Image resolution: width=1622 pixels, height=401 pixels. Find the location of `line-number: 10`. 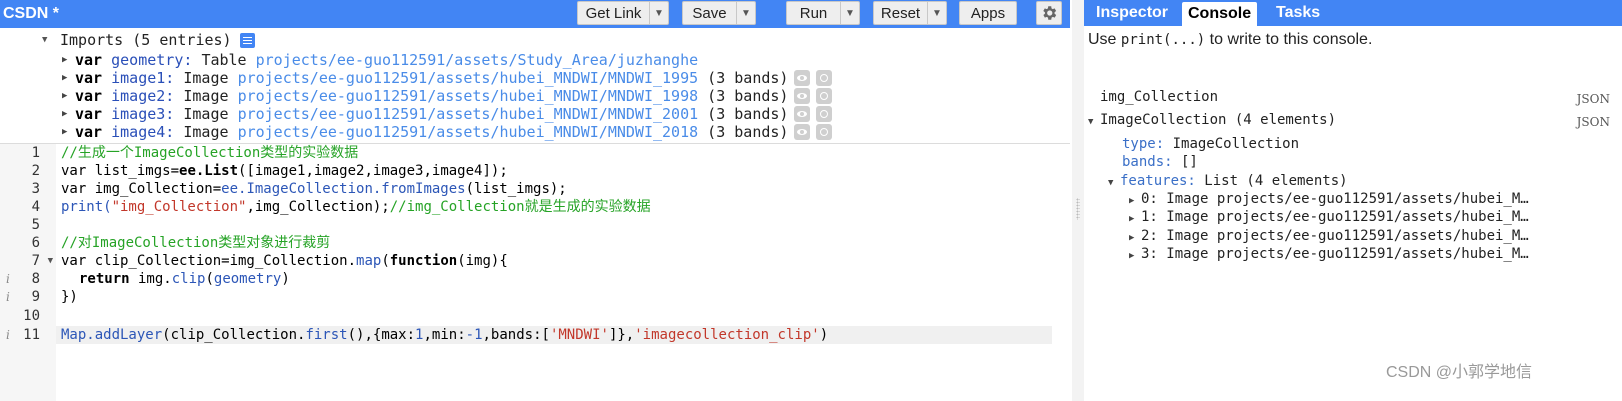

line-number: 10 is located at coordinates (31, 316).